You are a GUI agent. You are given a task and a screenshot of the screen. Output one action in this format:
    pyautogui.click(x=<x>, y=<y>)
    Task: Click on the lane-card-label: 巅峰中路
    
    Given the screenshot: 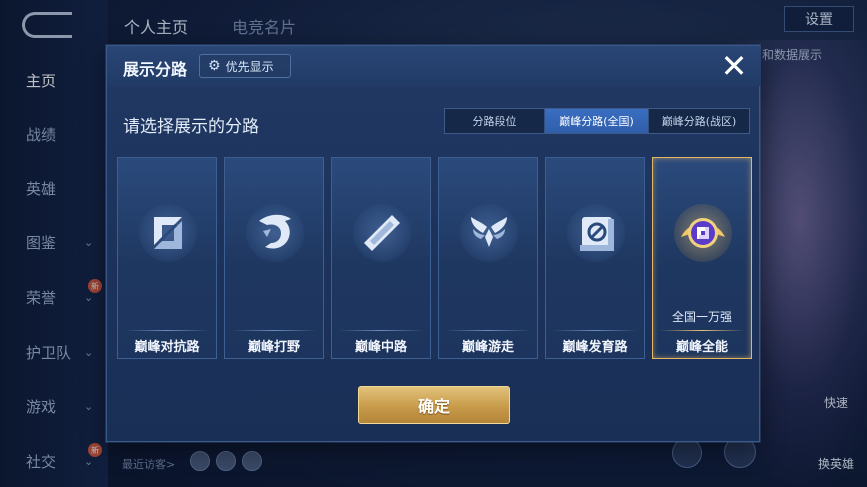 What is the action you would take?
    pyautogui.click(x=380, y=347)
    